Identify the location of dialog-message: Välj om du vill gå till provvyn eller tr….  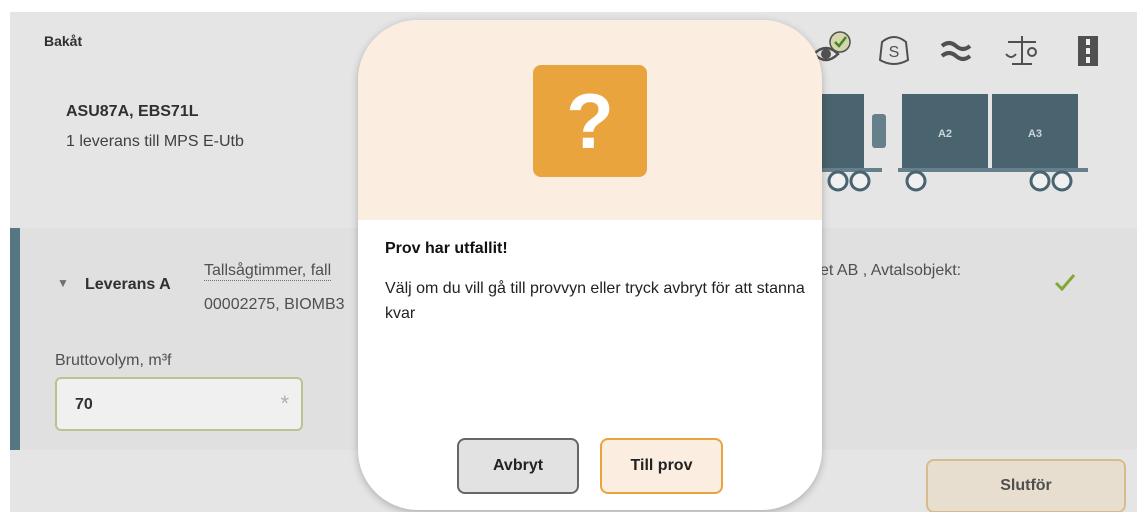
(595, 301).